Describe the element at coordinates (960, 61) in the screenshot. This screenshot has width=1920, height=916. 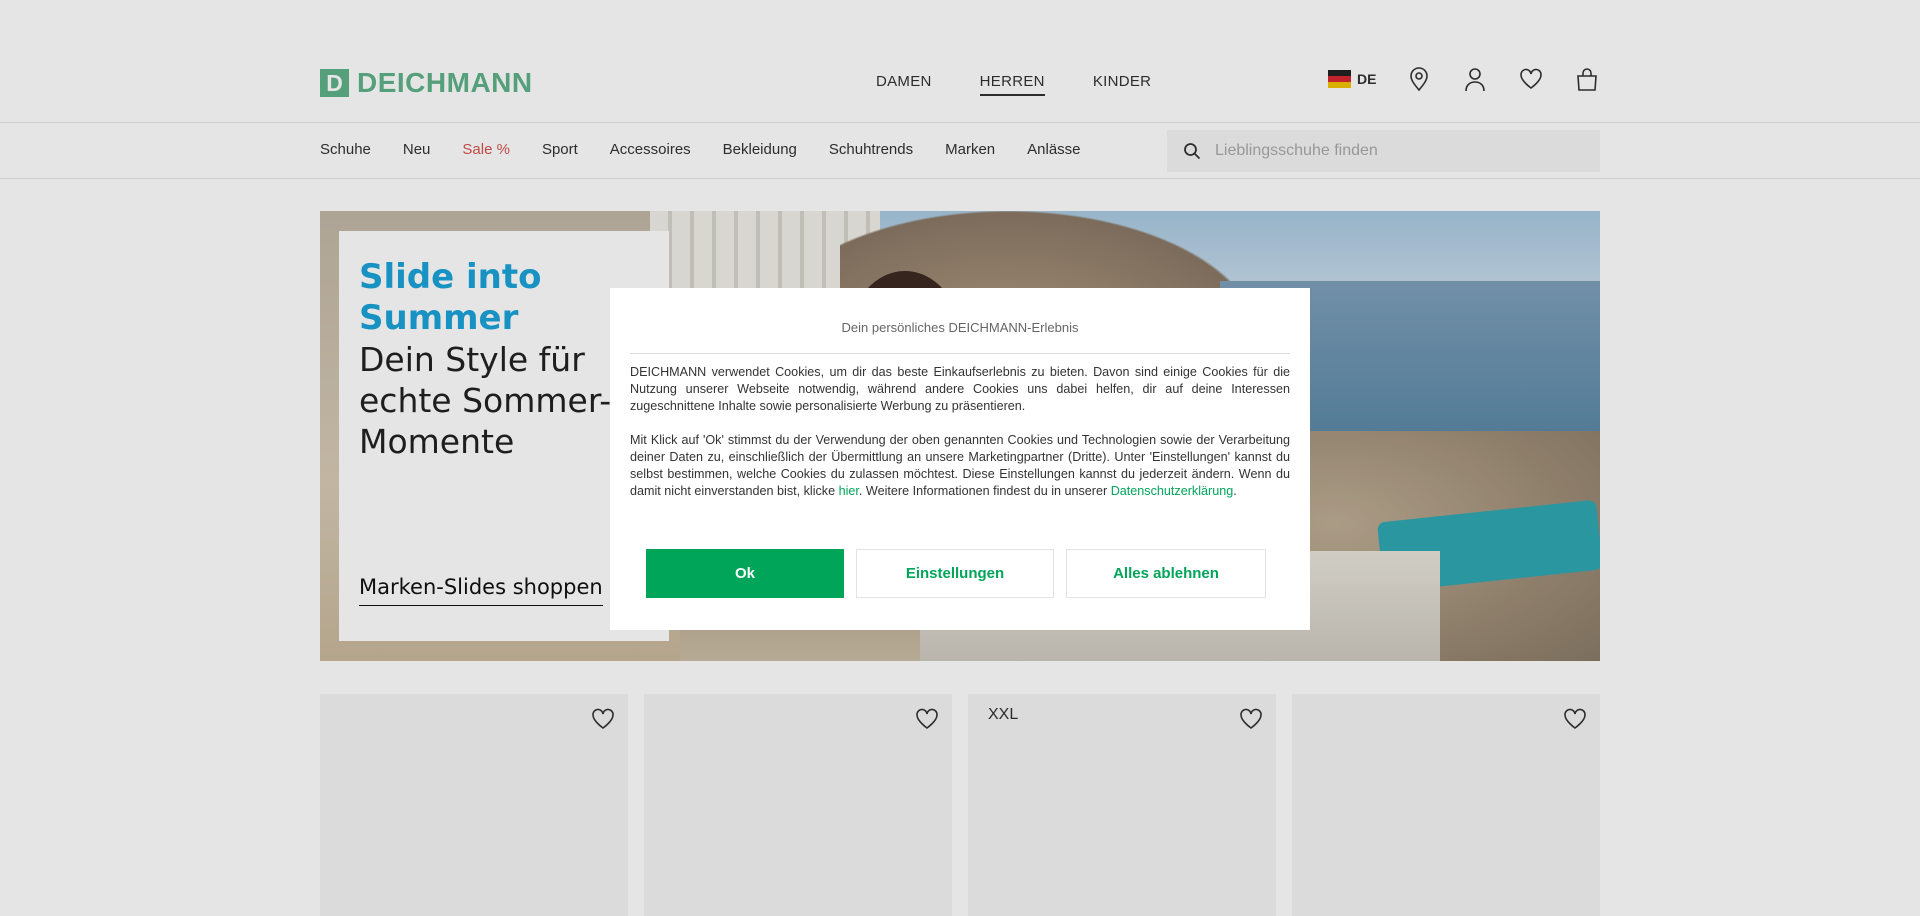
I see `site-header: D DEICHMANN DAMEN HERREN KINDER DE` at that location.